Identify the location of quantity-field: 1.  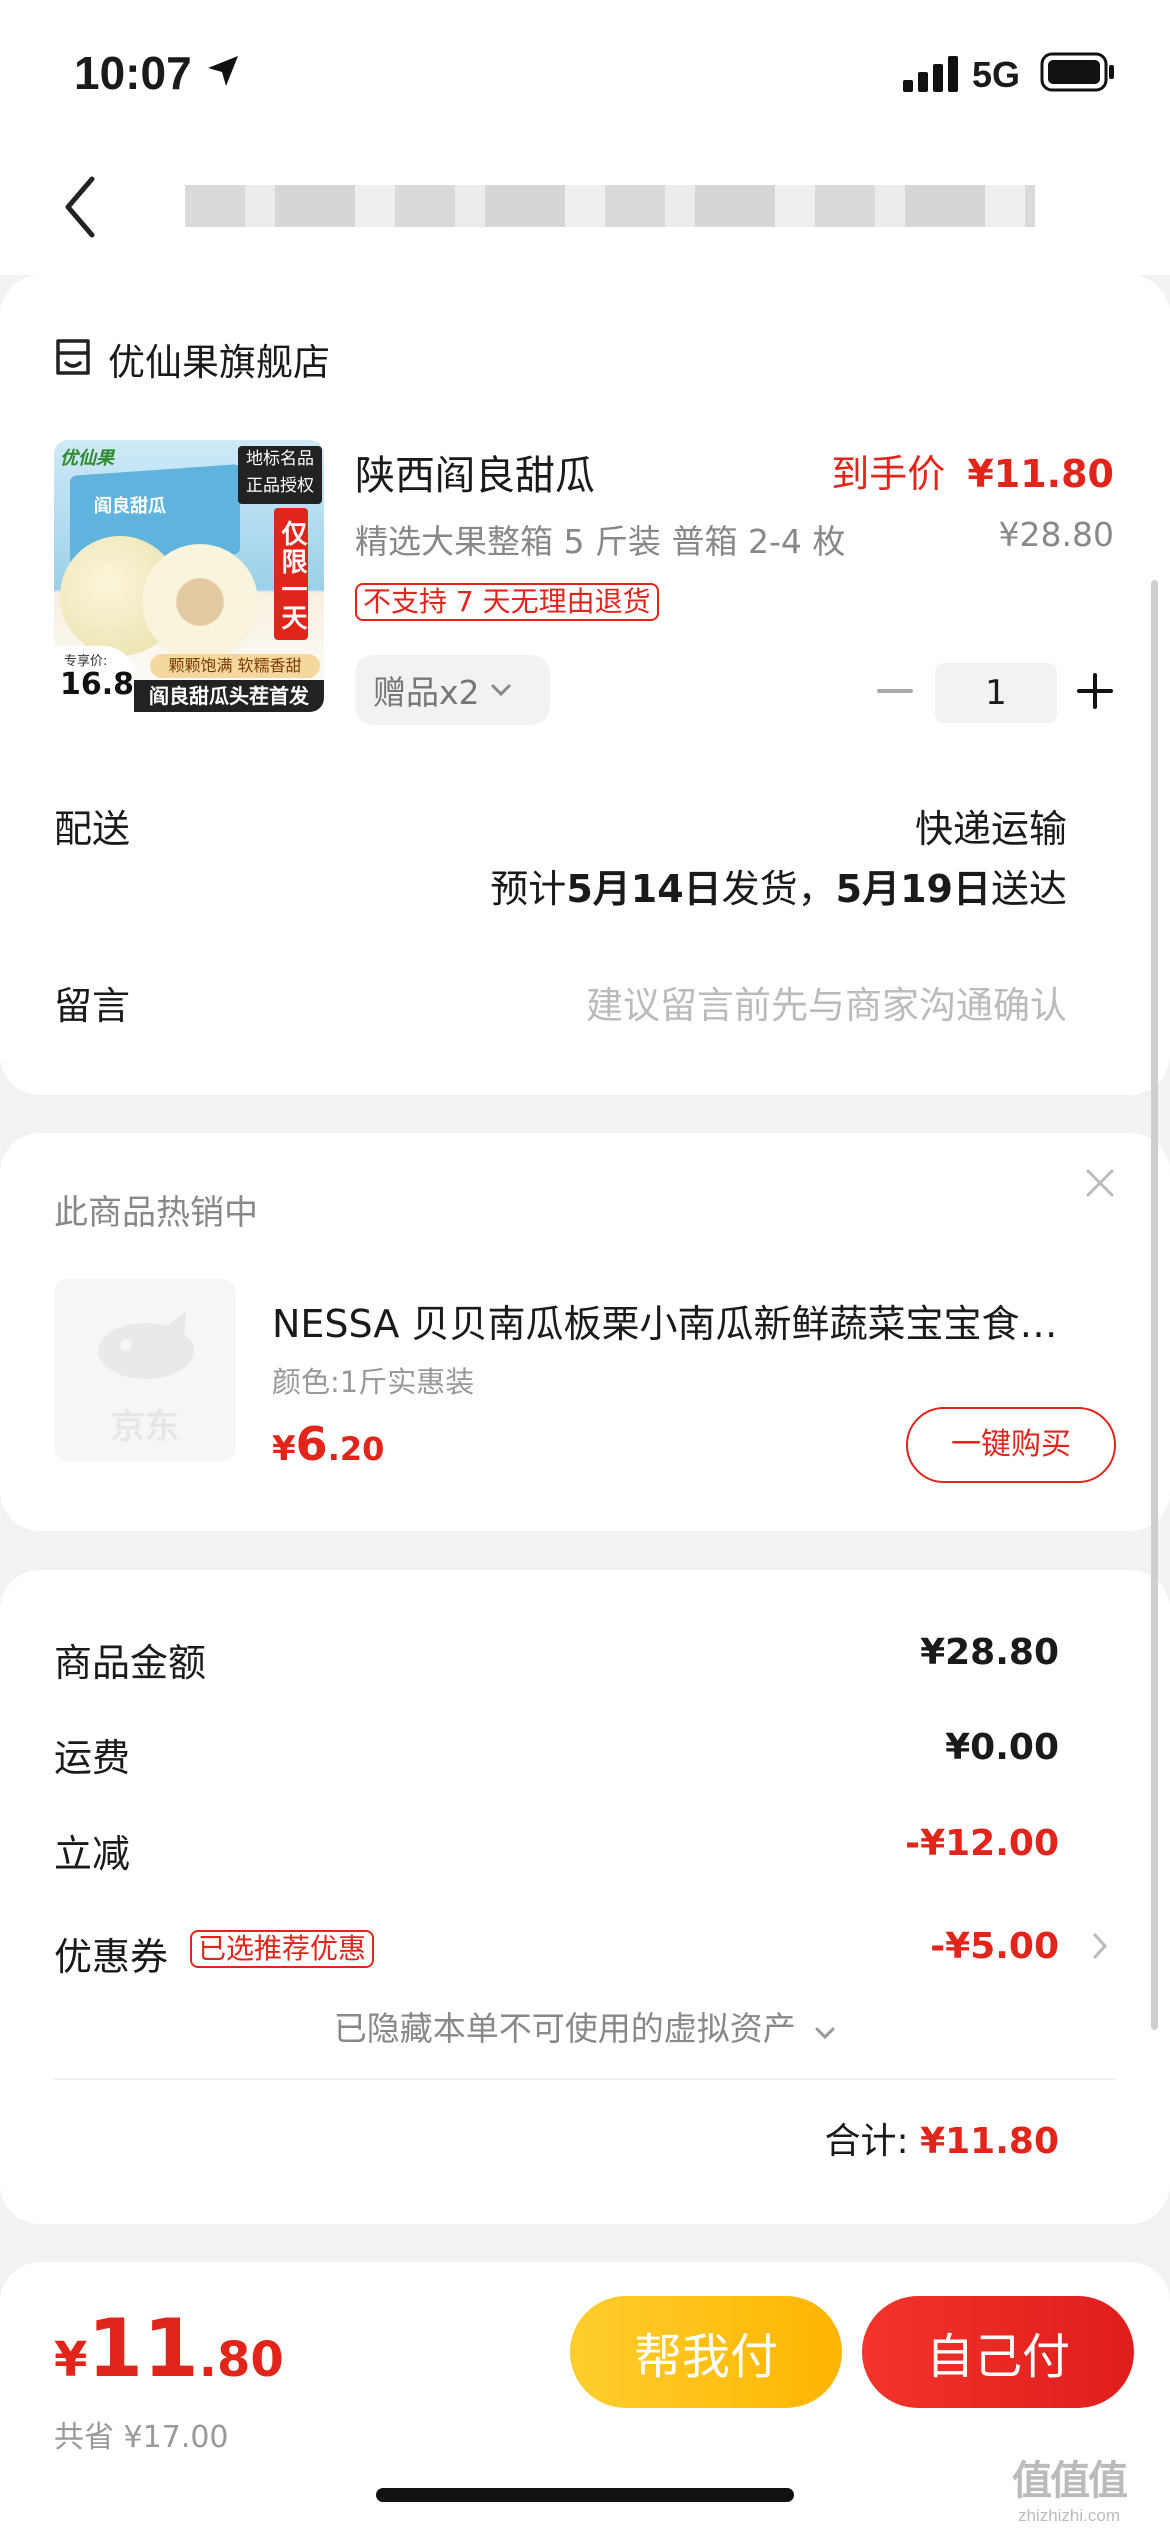
(996, 693).